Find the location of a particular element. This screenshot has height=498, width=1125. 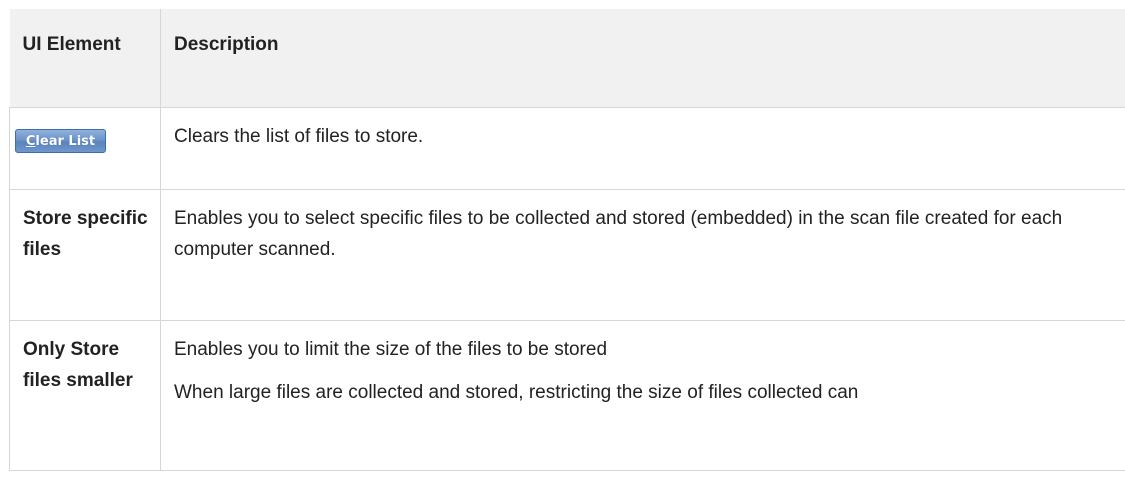

clear-list-button: Clear List is located at coordinates (60, 140).